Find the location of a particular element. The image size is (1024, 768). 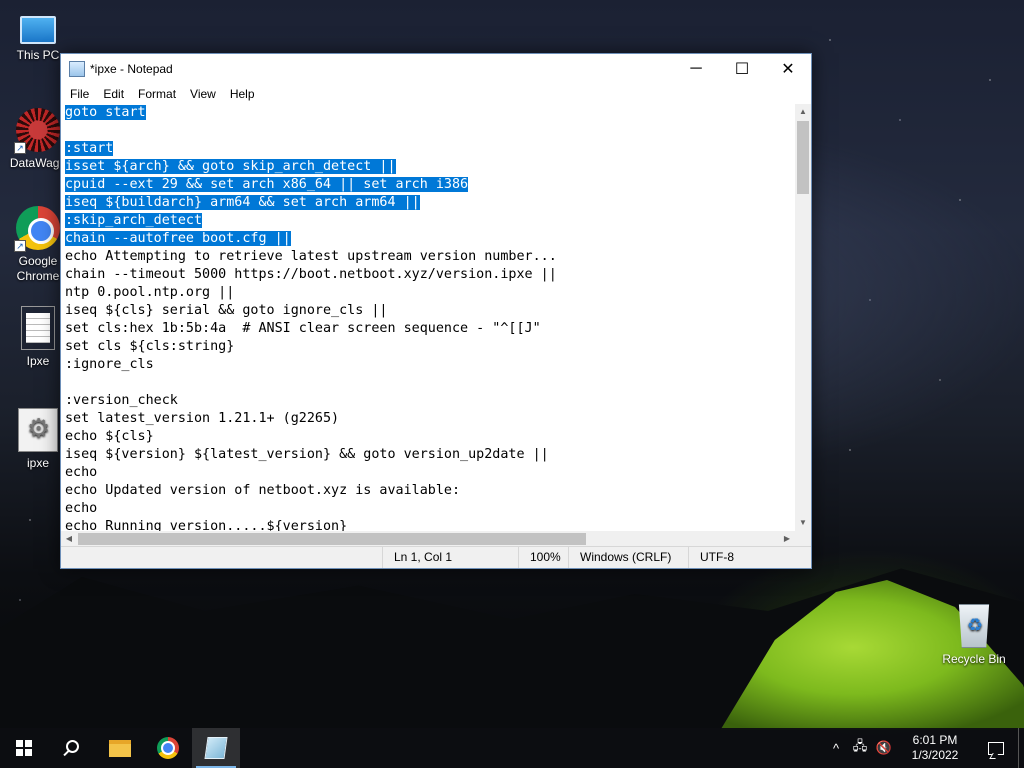

maximize-button: ☐ is located at coordinates (742, 69).